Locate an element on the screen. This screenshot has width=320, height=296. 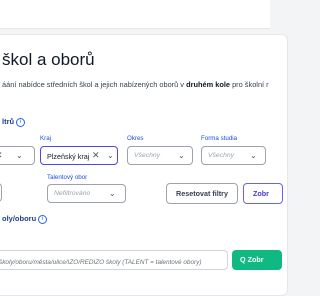
reset-filters-button: Resetovat filtry is located at coordinates (202, 193).